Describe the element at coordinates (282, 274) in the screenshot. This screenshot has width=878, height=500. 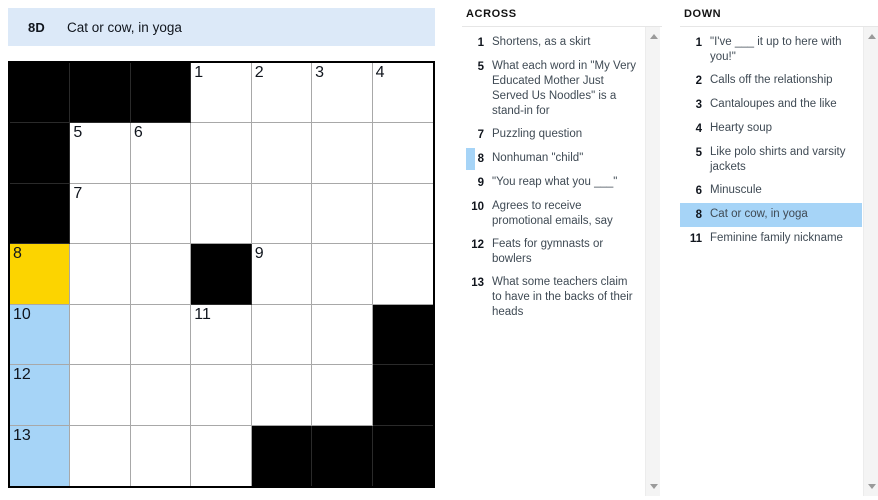
I see `grid-cell: 9` at that location.